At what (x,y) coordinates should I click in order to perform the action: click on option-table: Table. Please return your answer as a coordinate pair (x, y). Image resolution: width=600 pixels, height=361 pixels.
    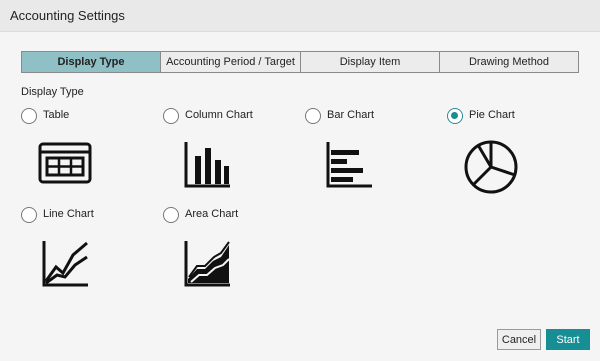
    Looking at the image, I should click on (76, 150).